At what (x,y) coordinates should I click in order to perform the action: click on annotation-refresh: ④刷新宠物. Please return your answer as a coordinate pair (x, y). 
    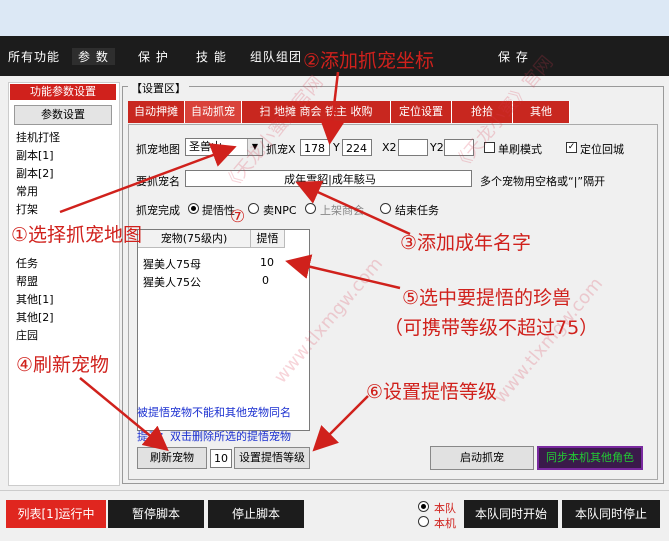
    Looking at the image, I should click on (63, 365).